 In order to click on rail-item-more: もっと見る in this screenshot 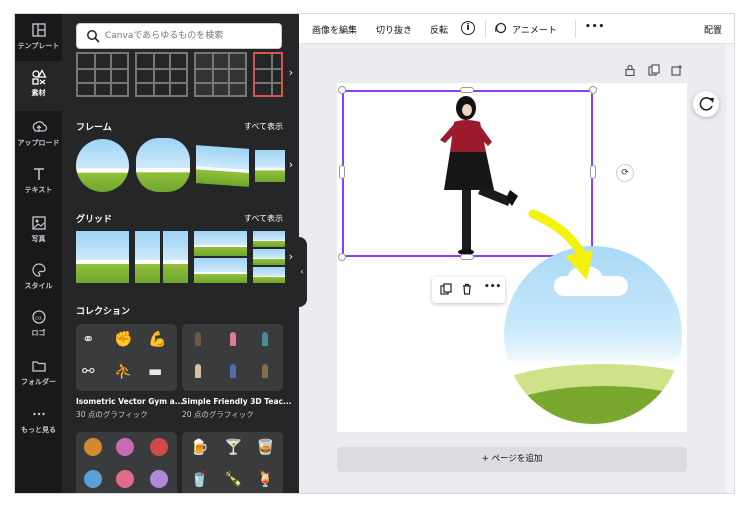, I will do `click(38, 423)`.